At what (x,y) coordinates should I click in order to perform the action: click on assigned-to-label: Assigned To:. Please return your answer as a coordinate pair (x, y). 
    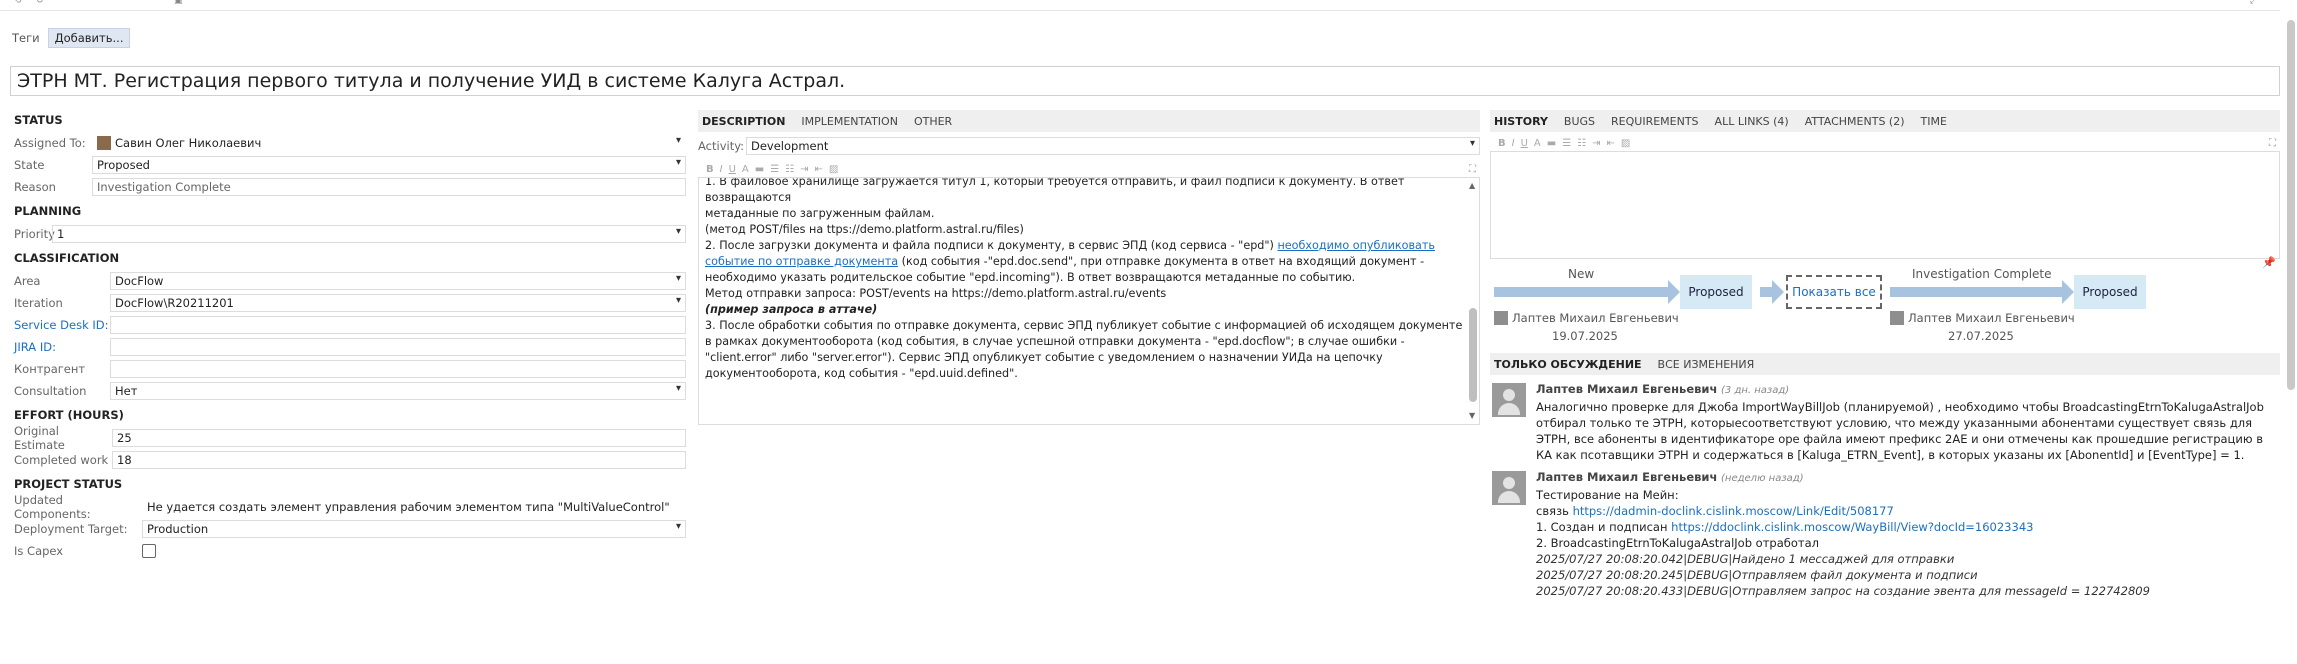
    Looking at the image, I should click on (50, 143).